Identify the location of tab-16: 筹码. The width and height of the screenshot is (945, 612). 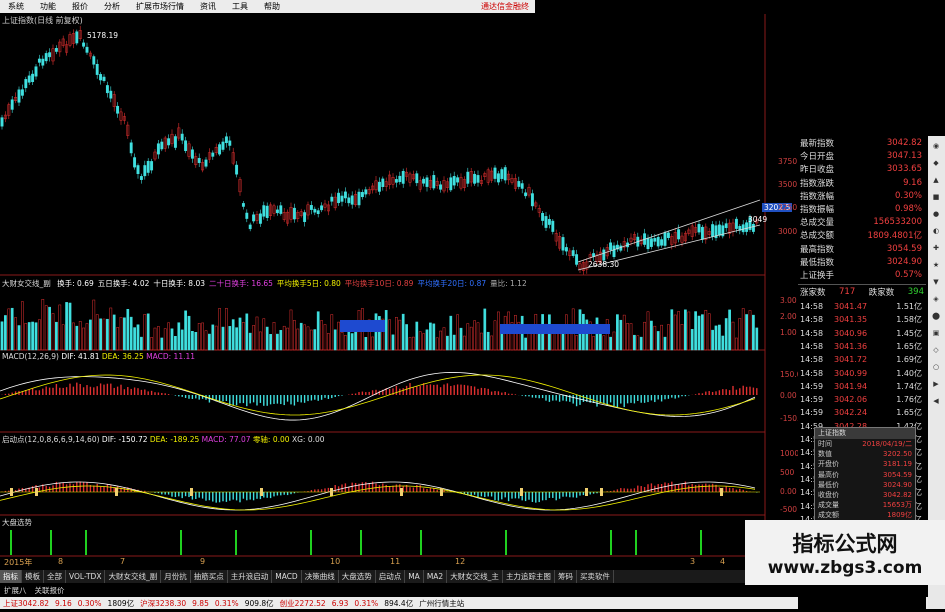
(566, 576).